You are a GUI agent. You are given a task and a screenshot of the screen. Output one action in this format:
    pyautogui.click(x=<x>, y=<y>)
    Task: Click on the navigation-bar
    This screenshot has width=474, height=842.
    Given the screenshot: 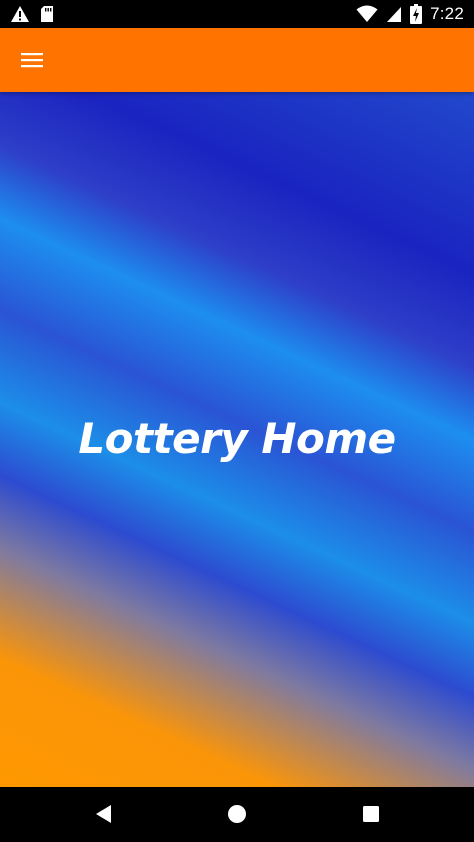 What is the action you would take?
    pyautogui.click(x=237, y=814)
    